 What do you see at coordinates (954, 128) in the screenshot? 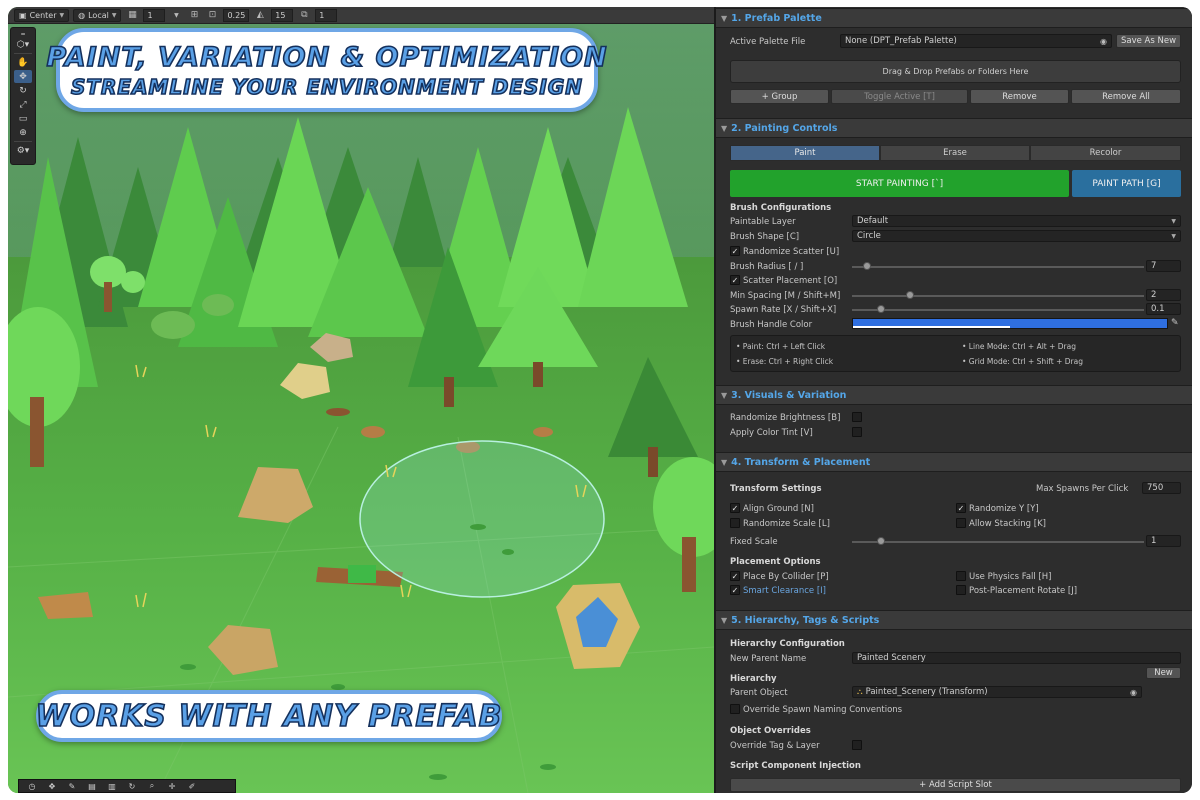
I see `section-painting-controls-header: ▼ 2. Painting Controls` at bounding box center [954, 128].